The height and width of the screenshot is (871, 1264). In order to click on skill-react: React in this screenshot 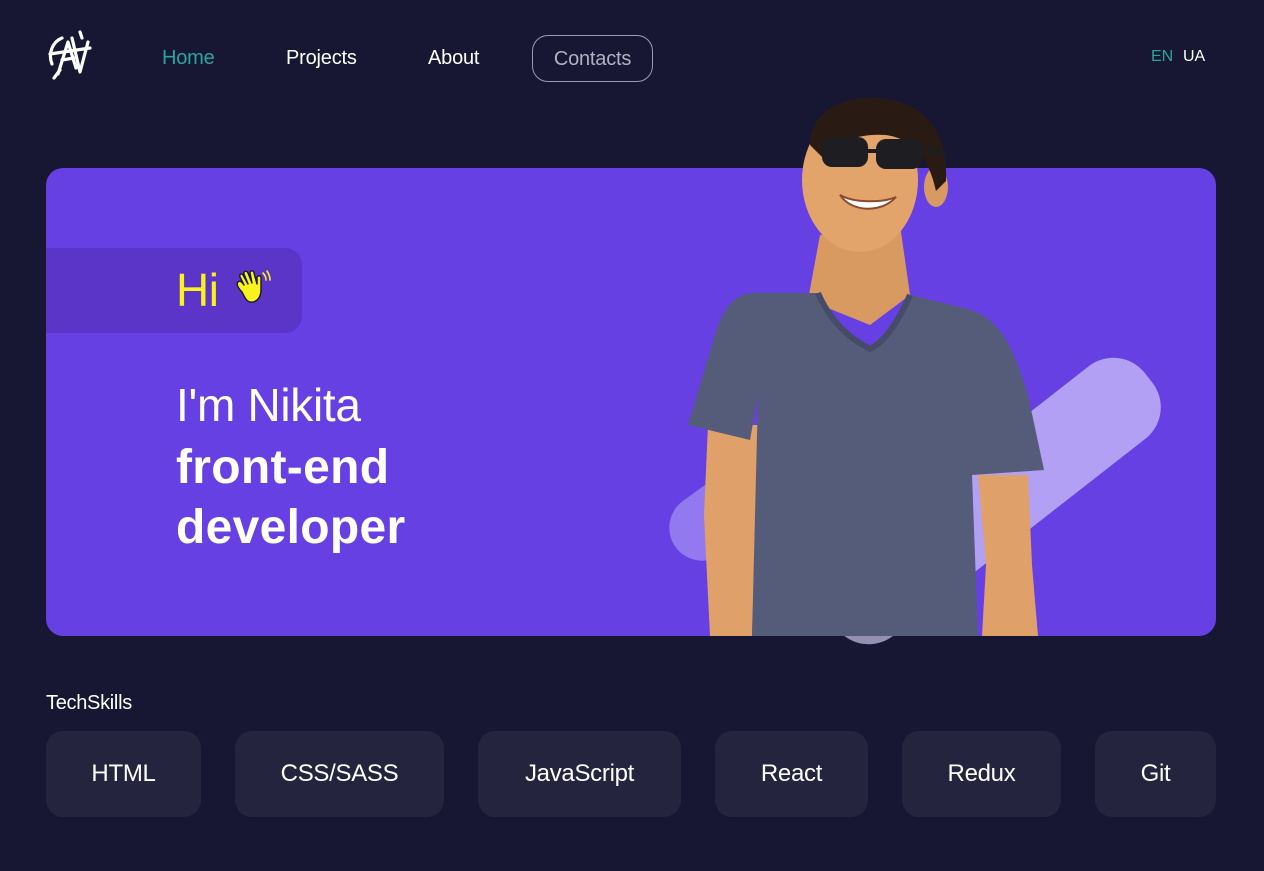, I will do `click(791, 774)`.